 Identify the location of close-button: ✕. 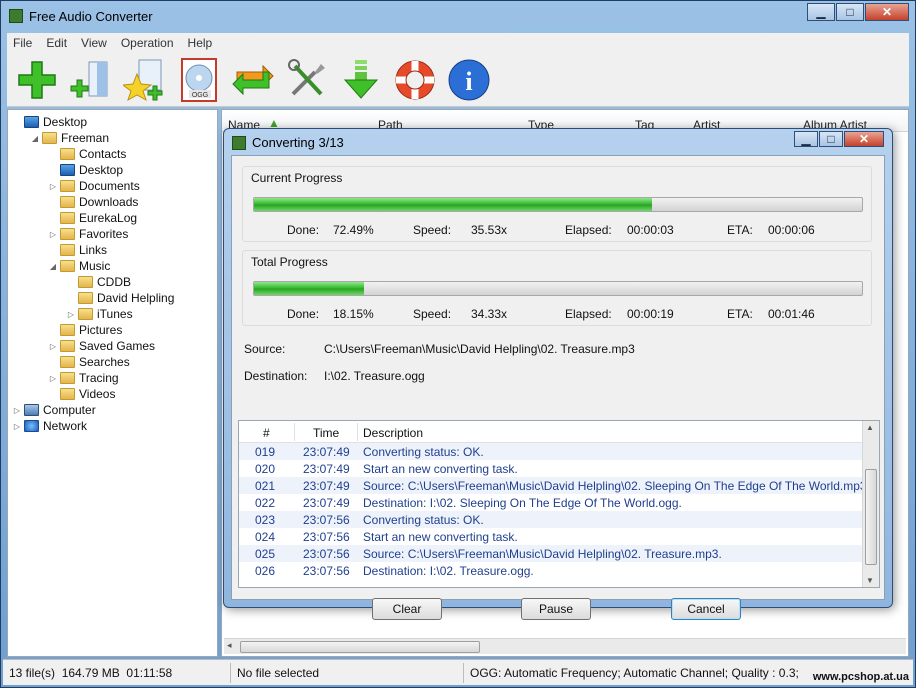
(887, 12).